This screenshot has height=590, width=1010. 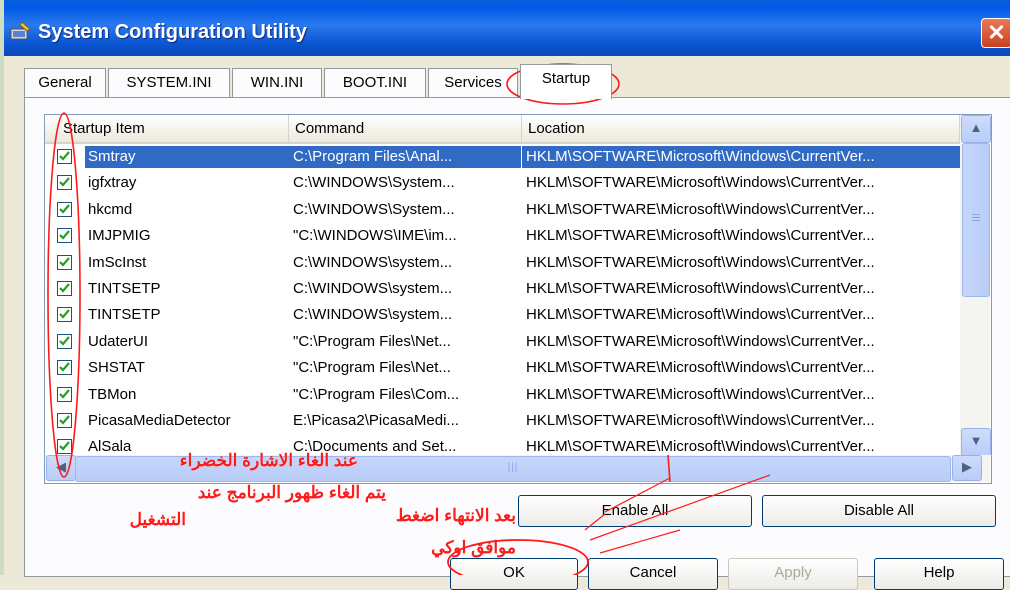 I want to click on startup-item-name: TBMon, so click(x=112, y=394).